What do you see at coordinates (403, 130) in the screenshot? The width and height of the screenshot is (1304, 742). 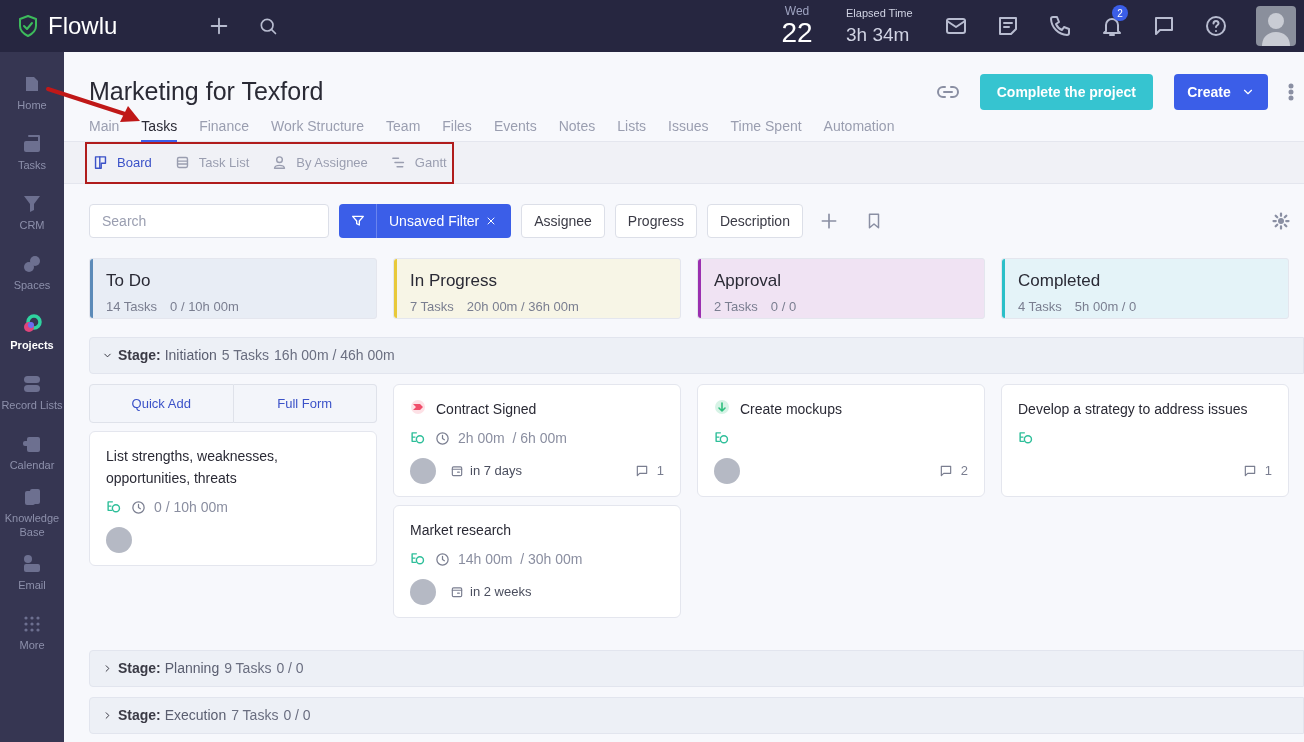 I see `tab: Team` at bounding box center [403, 130].